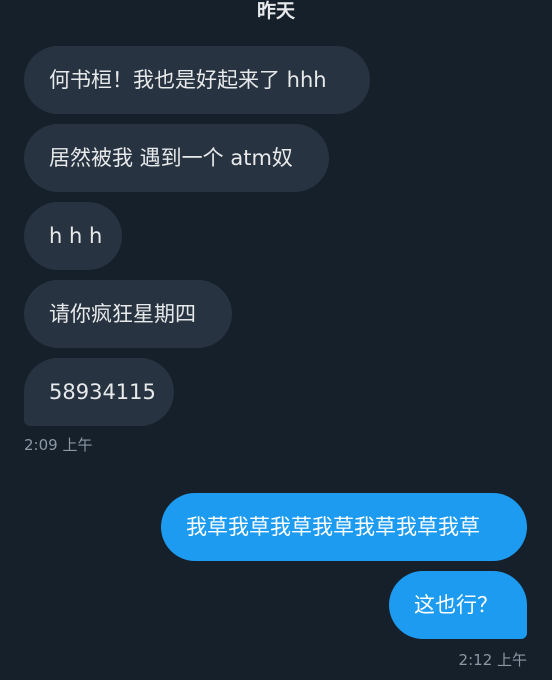 The height and width of the screenshot is (680, 552). I want to click on date-header: 昨天, so click(275, 11).